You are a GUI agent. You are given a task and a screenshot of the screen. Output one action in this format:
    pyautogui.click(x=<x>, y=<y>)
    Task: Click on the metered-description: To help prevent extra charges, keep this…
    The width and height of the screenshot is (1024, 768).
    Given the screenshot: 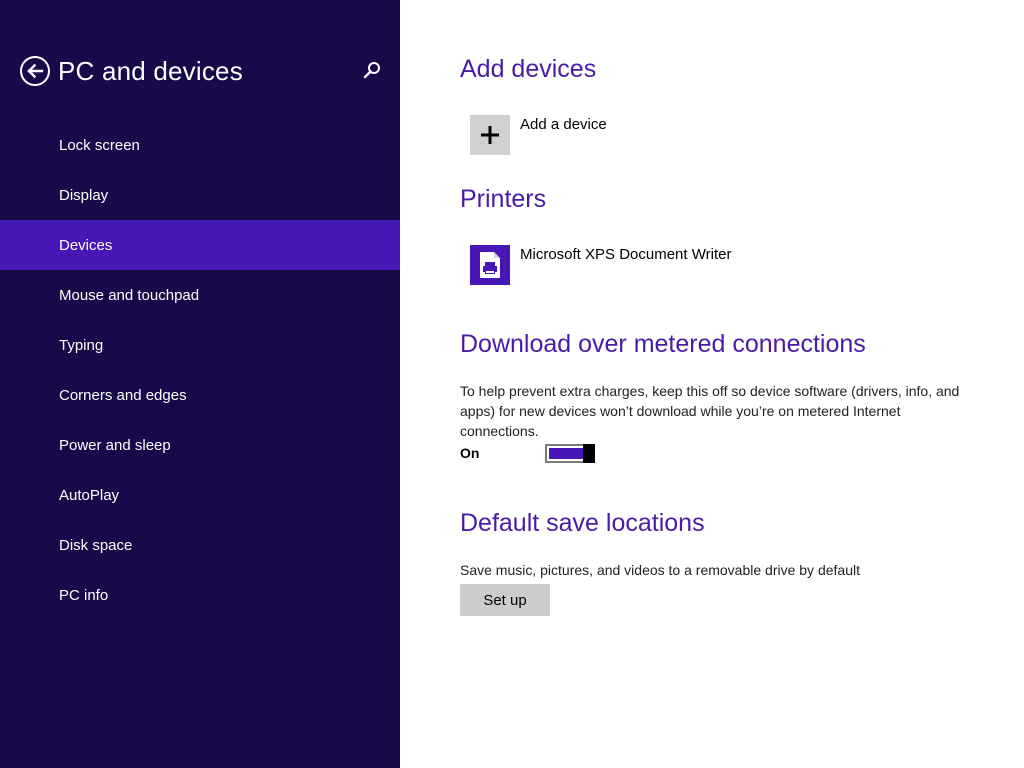 What is the action you would take?
    pyautogui.click(x=710, y=411)
    